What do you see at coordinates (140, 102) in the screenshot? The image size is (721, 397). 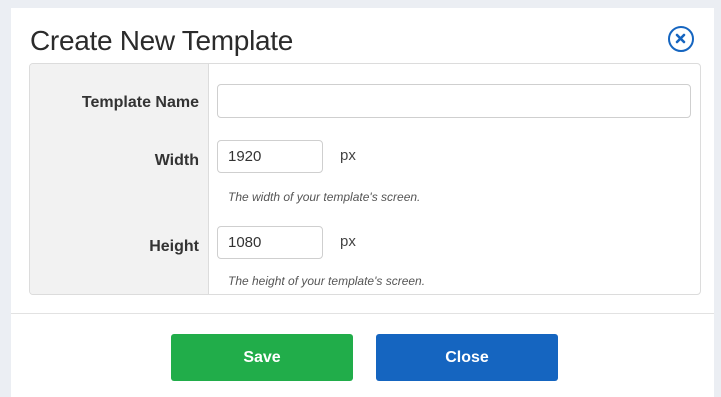 I see `template-name-label: Template Name` at bounding box center [140, 102].